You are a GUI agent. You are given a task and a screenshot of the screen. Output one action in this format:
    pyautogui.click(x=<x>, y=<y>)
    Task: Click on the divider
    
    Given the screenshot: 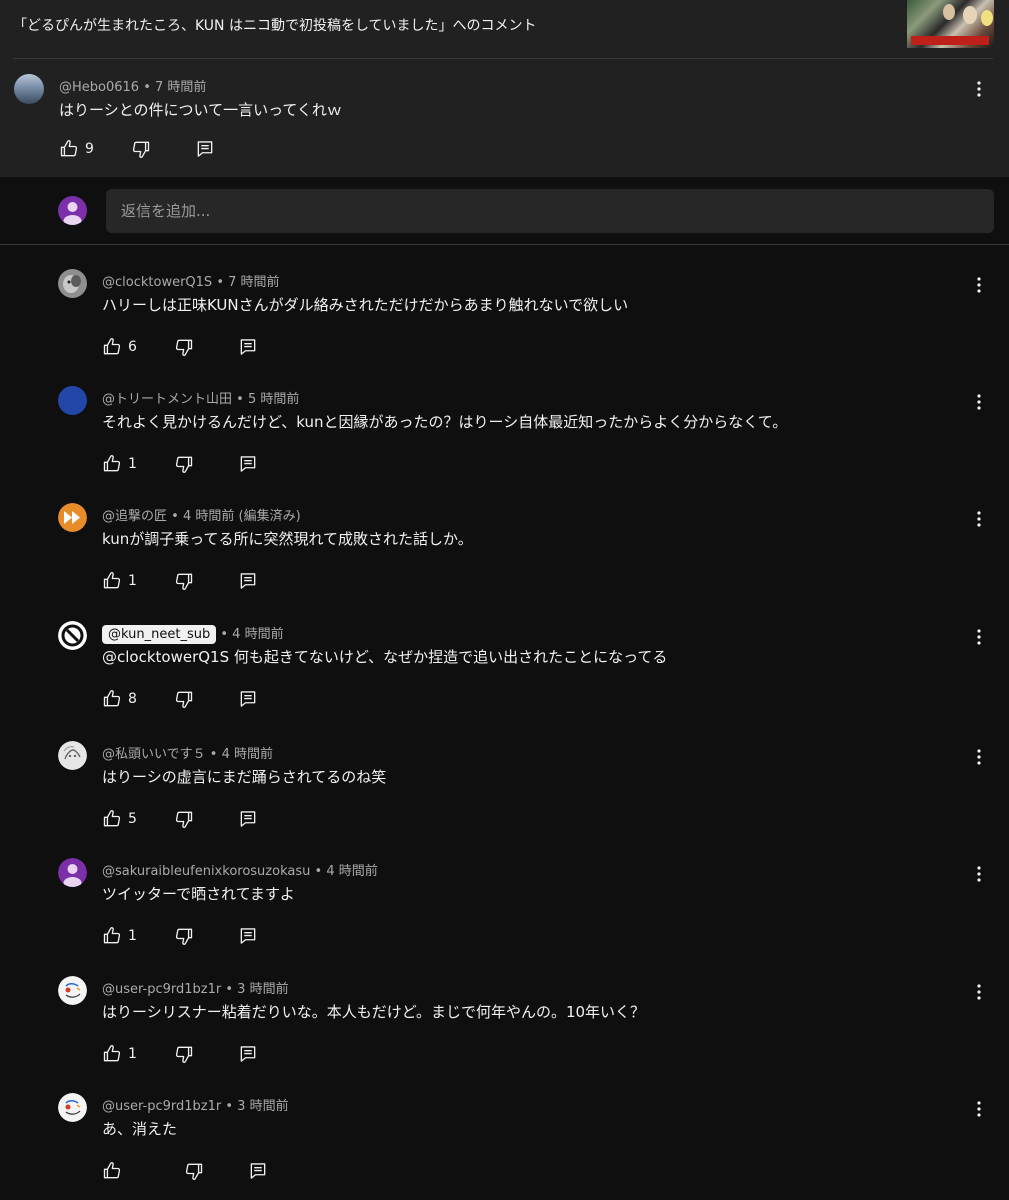 What is the action you would take?
    pyautogui.click(x=504, y=244)
    